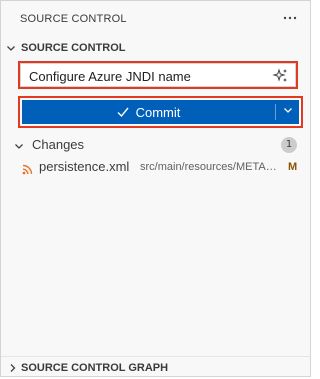  What do you see at coordinates (155, 48) in the screenshot?
I see `section-header-source-control: SOURCE CONTROL` at bounding box center [155, 48].